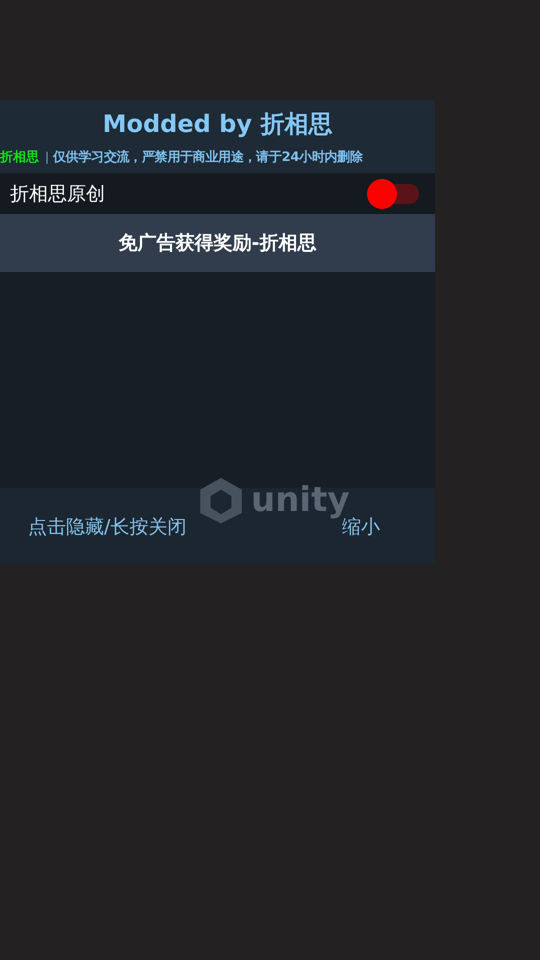 The image size is (540, 960). I want to click on toggle-label: 折相思原创, so click(57, 194).